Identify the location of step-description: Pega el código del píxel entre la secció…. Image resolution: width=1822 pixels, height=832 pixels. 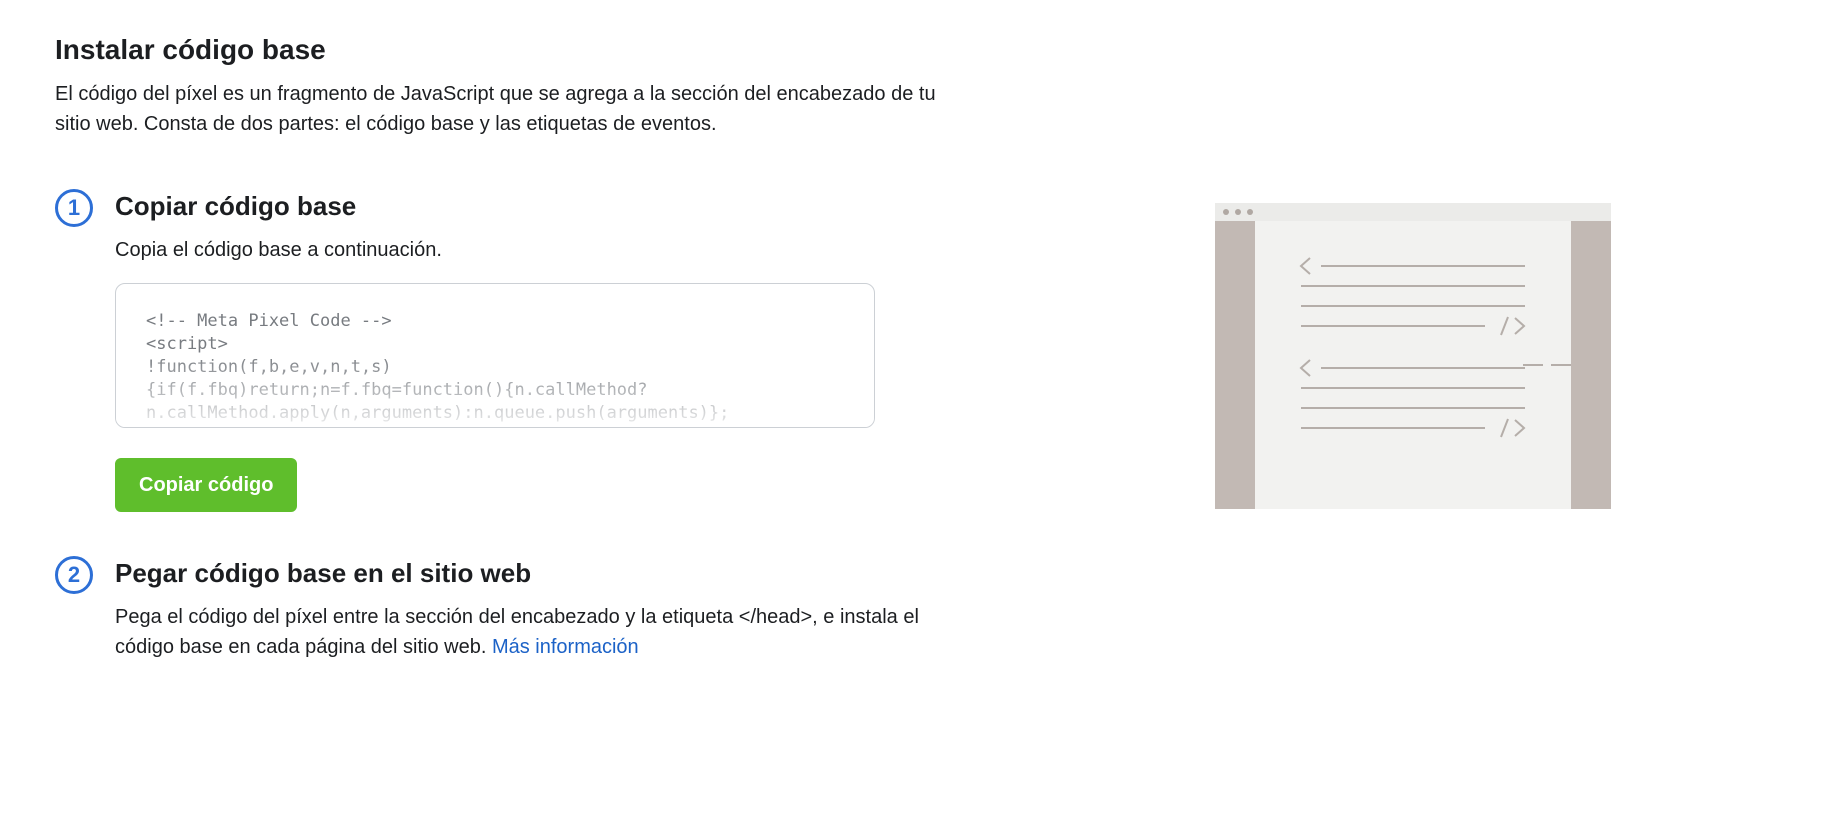
(535, 632).